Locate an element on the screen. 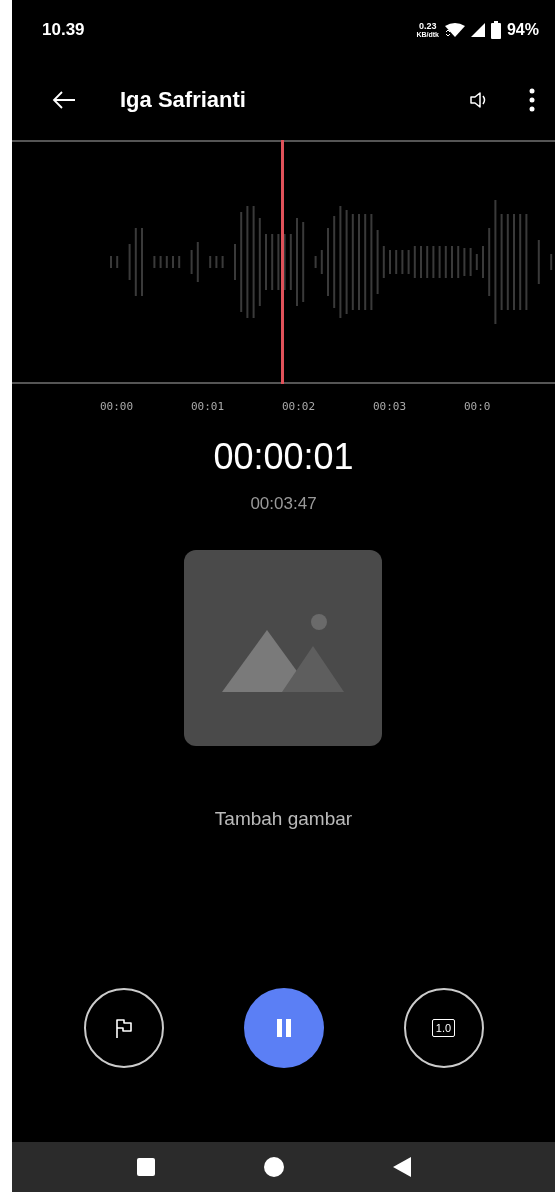  timeline-label: 00:02 is located at coordinates (299, 406).